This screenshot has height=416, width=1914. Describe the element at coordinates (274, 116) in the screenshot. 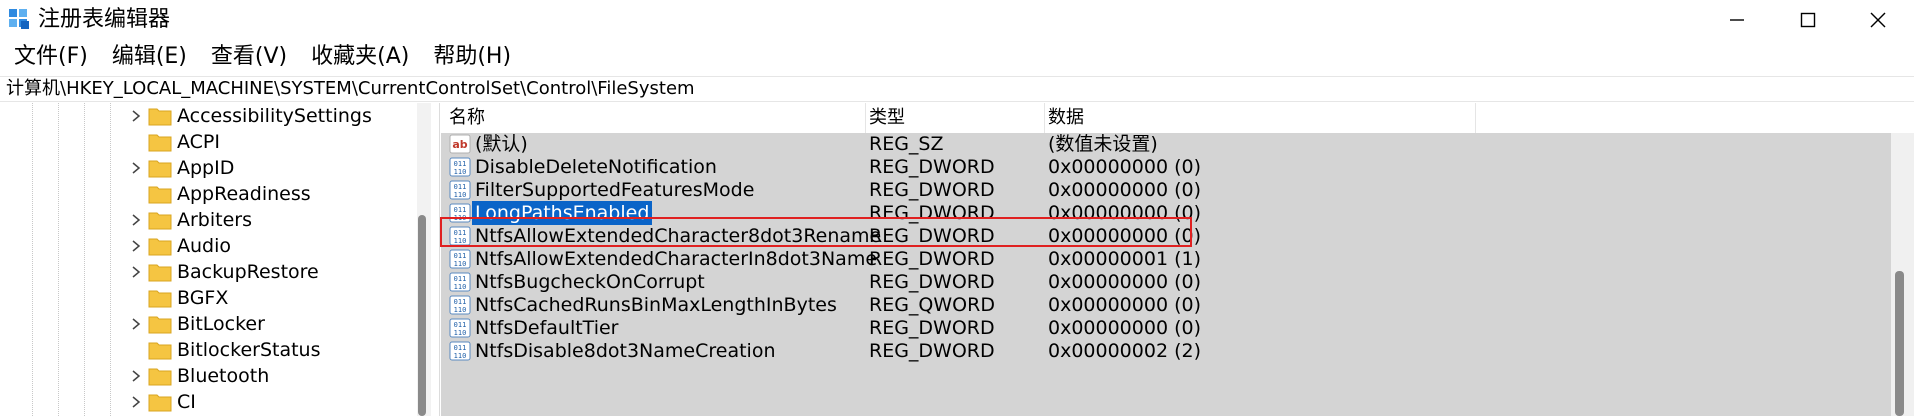

I see `tree-item-label: AccessibilitySettings` at that location.